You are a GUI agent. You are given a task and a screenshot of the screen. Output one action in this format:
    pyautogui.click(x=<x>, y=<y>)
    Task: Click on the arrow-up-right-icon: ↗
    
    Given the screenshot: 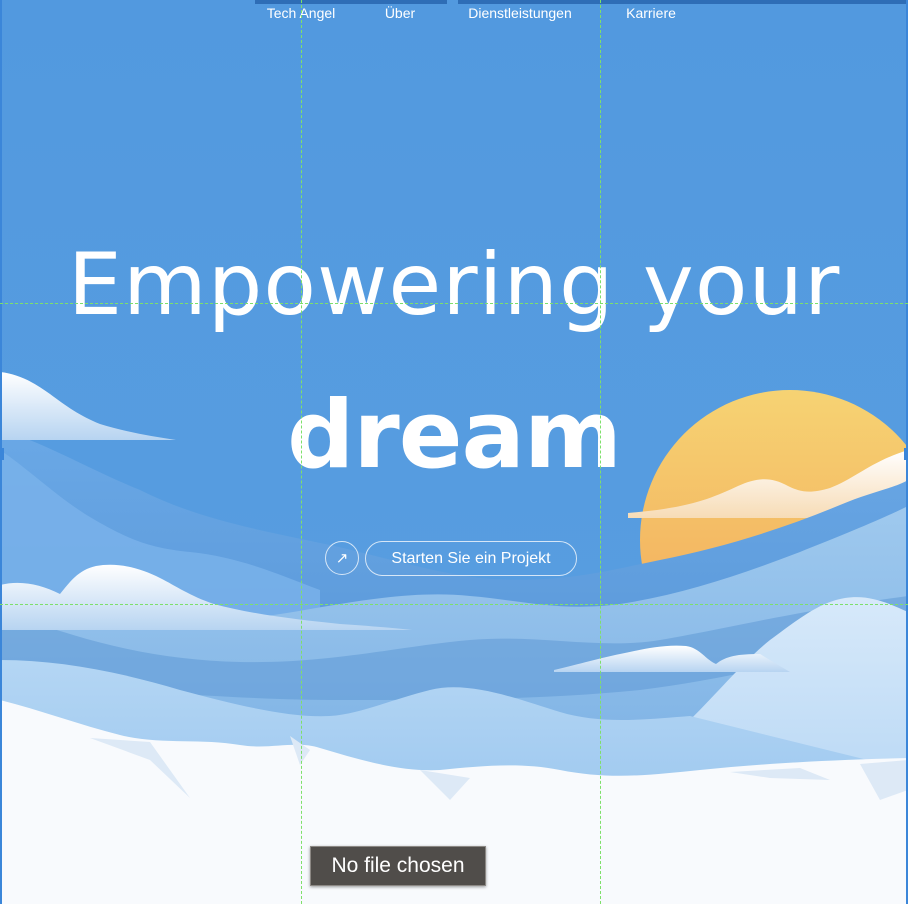 What is the action you would take?
    pyautogui.click(x=342, y=558)
    